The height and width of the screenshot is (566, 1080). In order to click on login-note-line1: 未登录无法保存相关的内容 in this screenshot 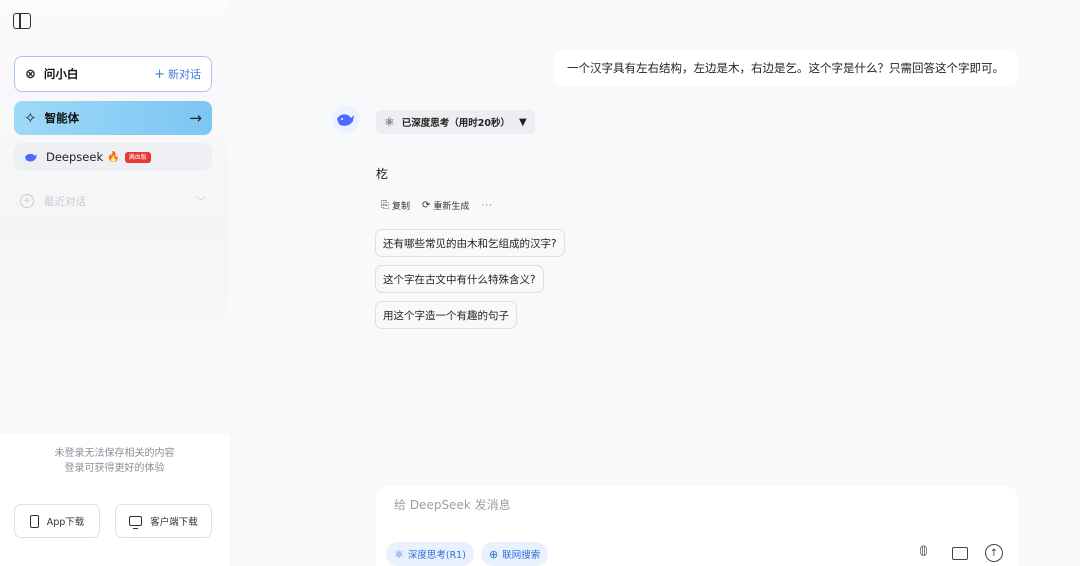, I will do `click(114, 453)`.